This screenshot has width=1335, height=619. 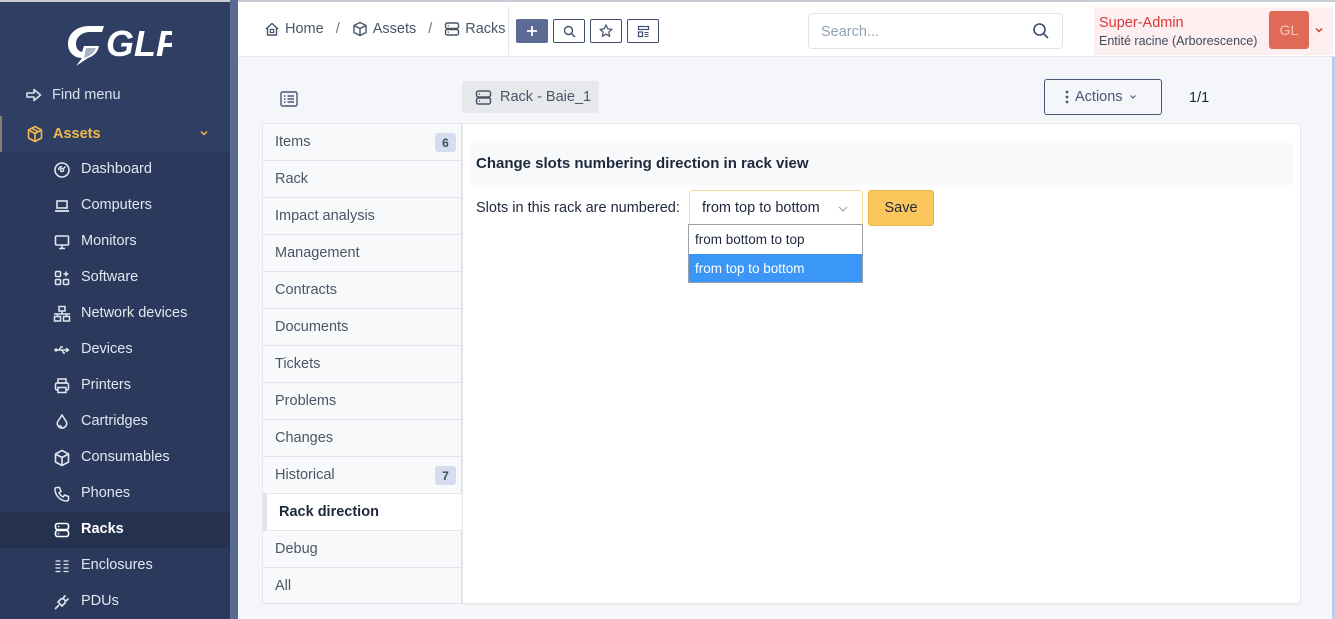 I want to click on sidebar-item-printers: Printers, so click(x=115, y=386).